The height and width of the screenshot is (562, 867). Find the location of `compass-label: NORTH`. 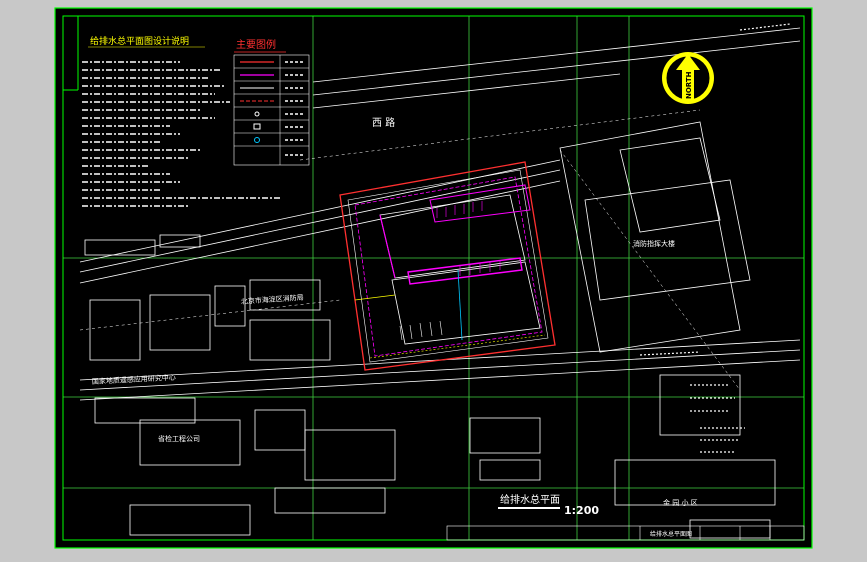

compass-label: NORTH is located at coordinates (689, 85).